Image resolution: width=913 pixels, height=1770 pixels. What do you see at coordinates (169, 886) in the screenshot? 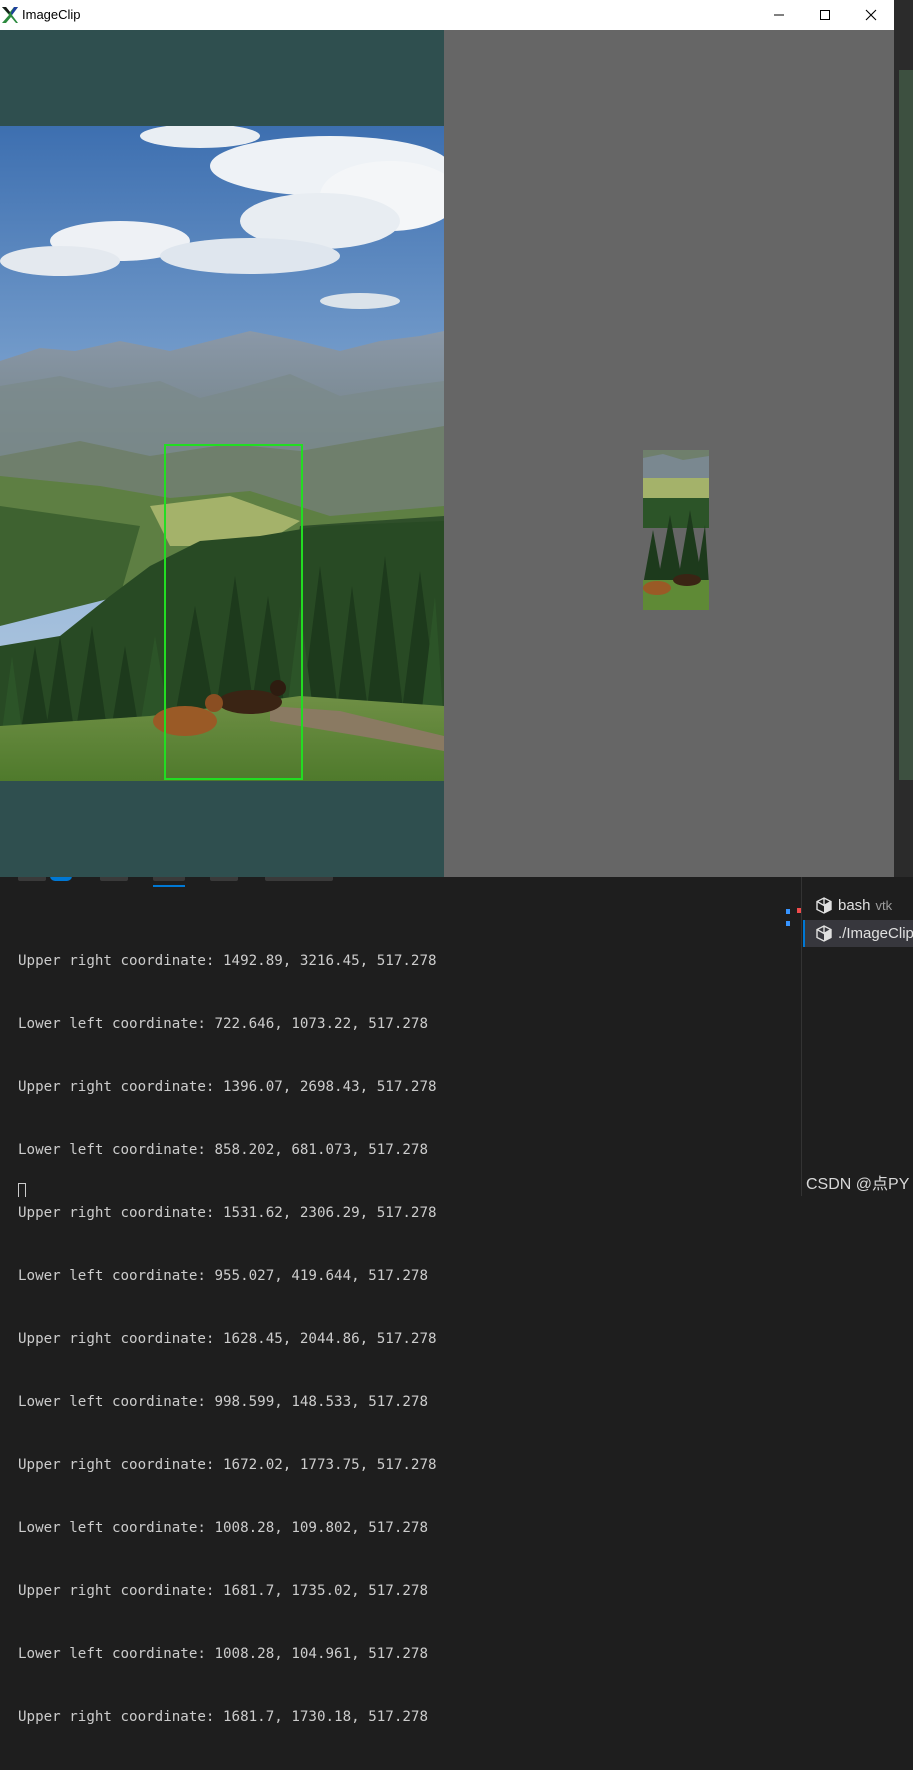
I see `tab-terminal-indicator` at bounding box center [169, 886].